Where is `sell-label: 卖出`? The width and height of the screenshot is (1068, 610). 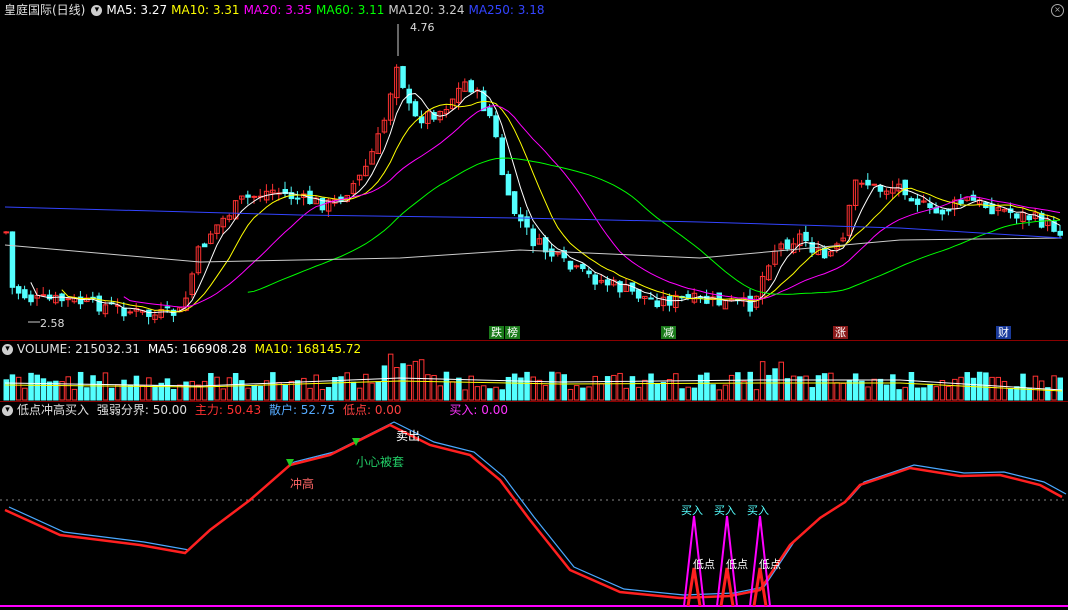
sell-label: 卖出 is located at coordinates (408, 436).